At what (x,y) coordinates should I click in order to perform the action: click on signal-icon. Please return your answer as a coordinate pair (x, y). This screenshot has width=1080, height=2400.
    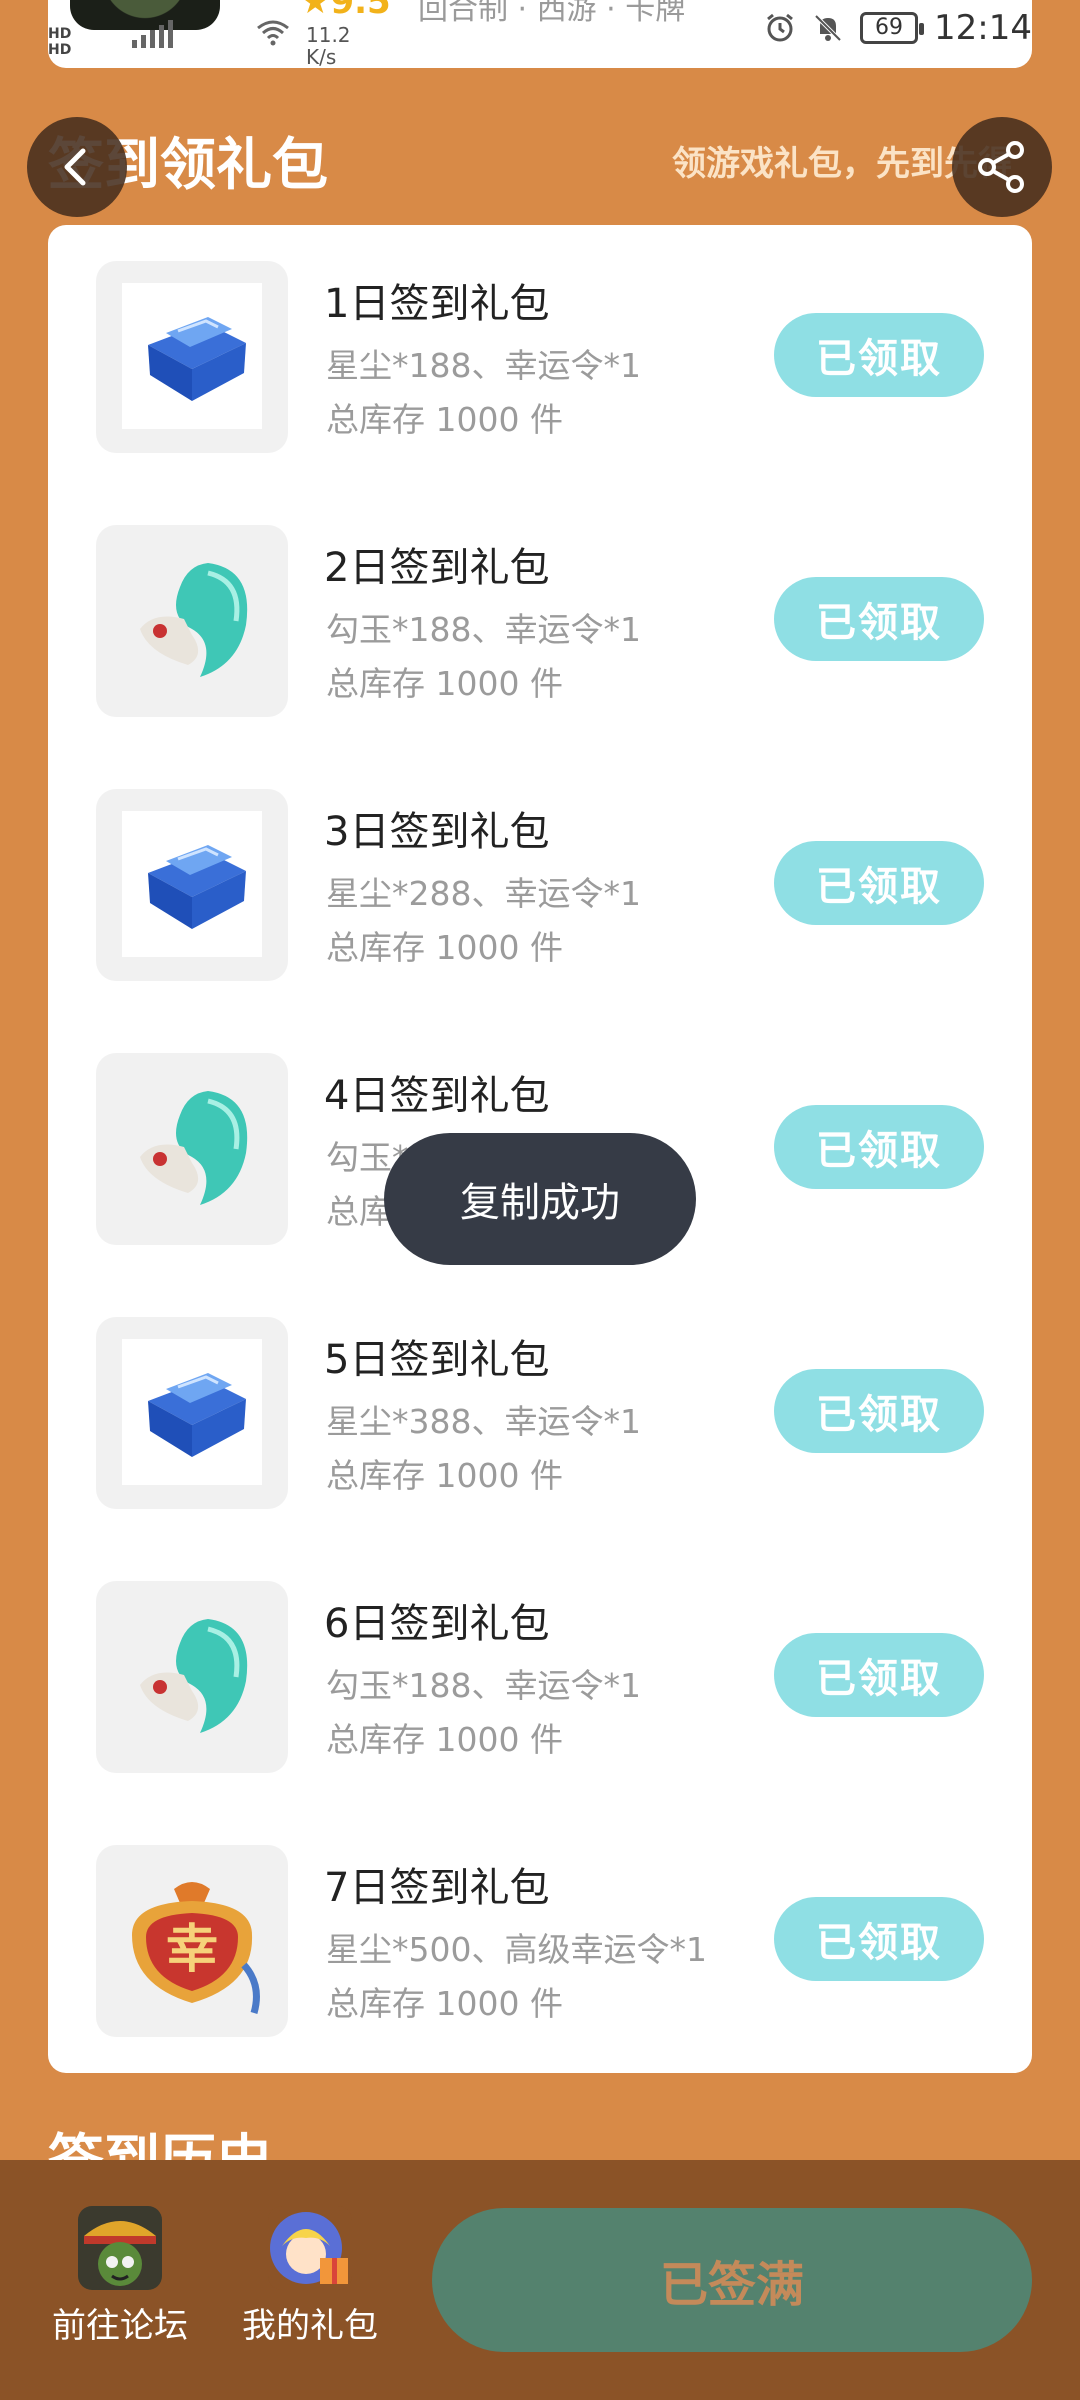
    Looking at the image, I should click on (152, 34).